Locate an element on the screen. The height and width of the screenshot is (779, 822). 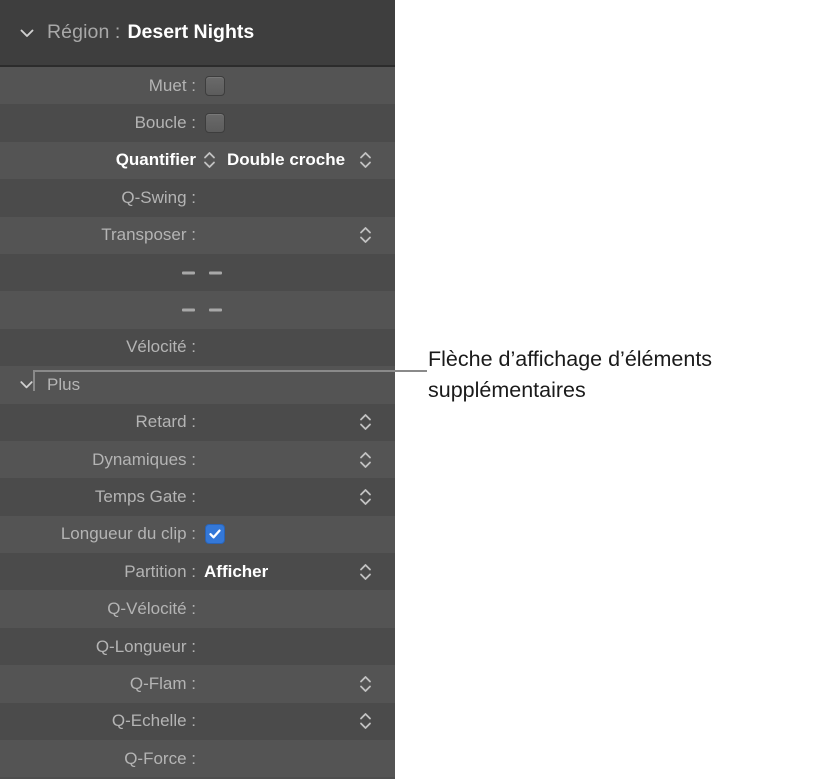
row-label: Retard : is located at coordinates (165, 422).